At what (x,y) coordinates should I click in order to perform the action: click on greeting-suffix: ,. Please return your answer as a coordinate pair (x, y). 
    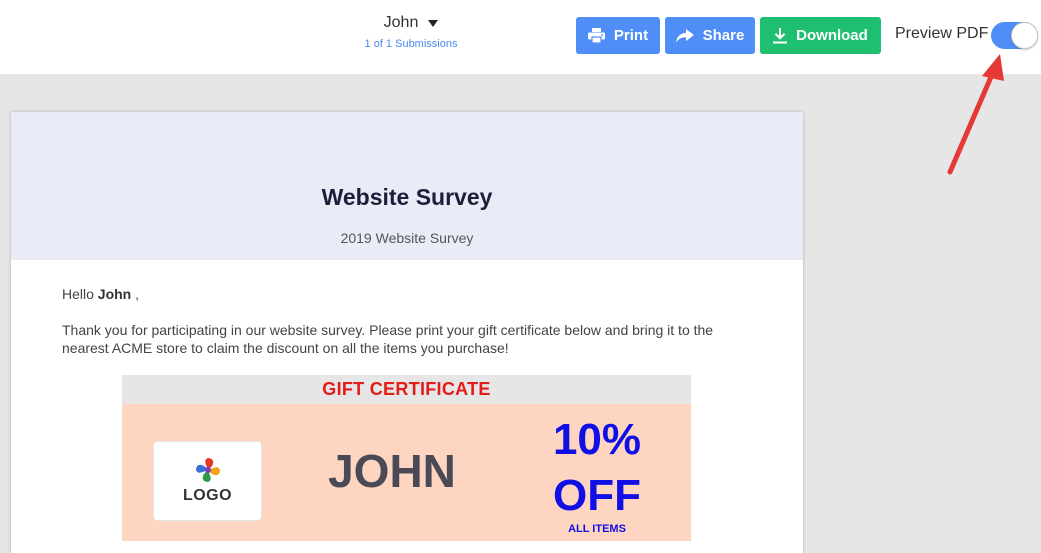
    Looking at the image, I should click on (135, 294).